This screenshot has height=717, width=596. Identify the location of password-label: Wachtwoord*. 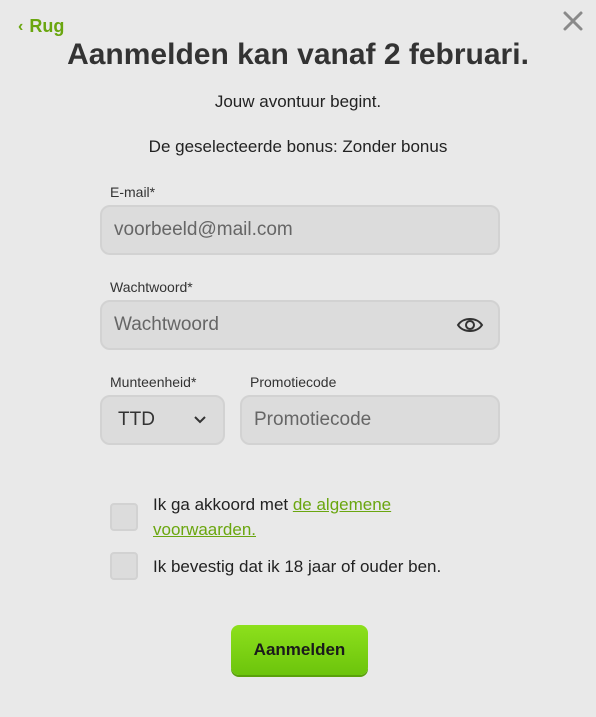
(151, 287).